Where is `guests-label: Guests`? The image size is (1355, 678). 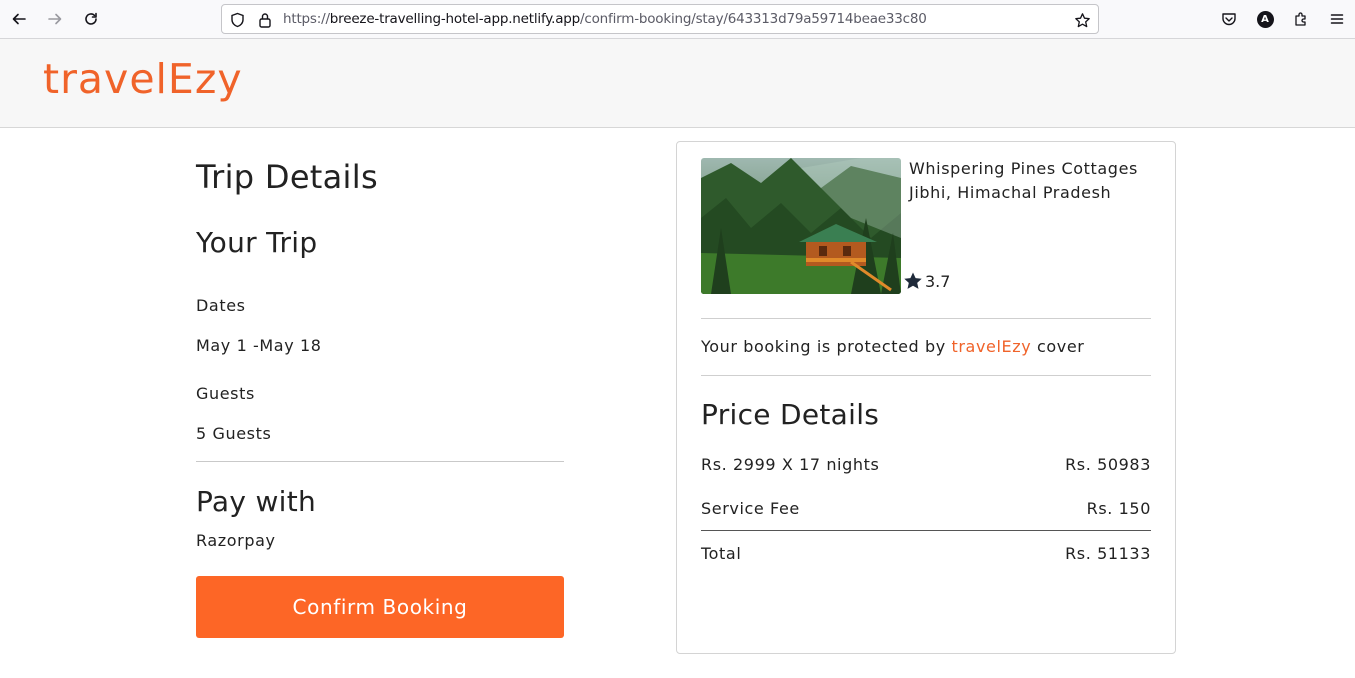 guests-label: Guests is located at coordinates (225, 393).